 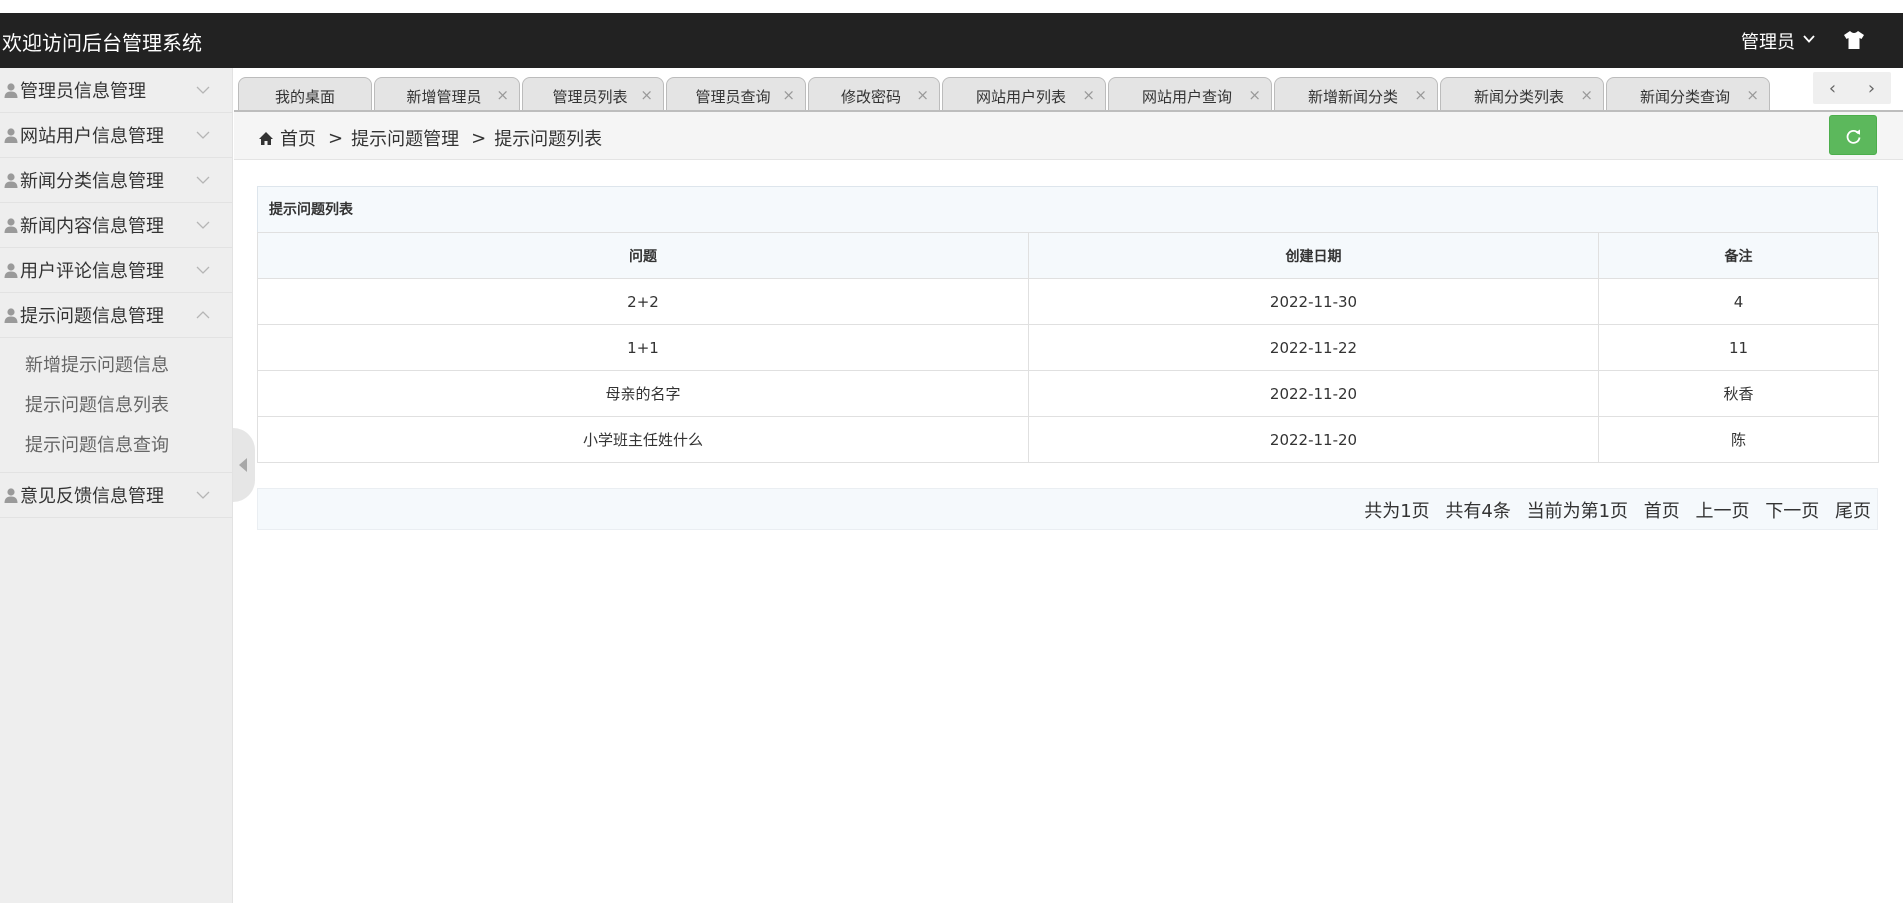 What do you see at coordinates (1738, 301) in the screenshot?
I see `cell-remark: 4` at bounding box center [1738, 301].